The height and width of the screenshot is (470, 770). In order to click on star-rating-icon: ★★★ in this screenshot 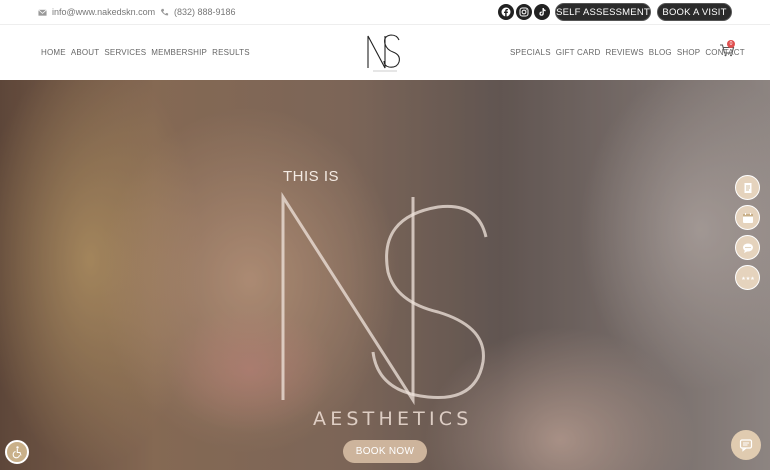, I will do `click(747, 277)`.